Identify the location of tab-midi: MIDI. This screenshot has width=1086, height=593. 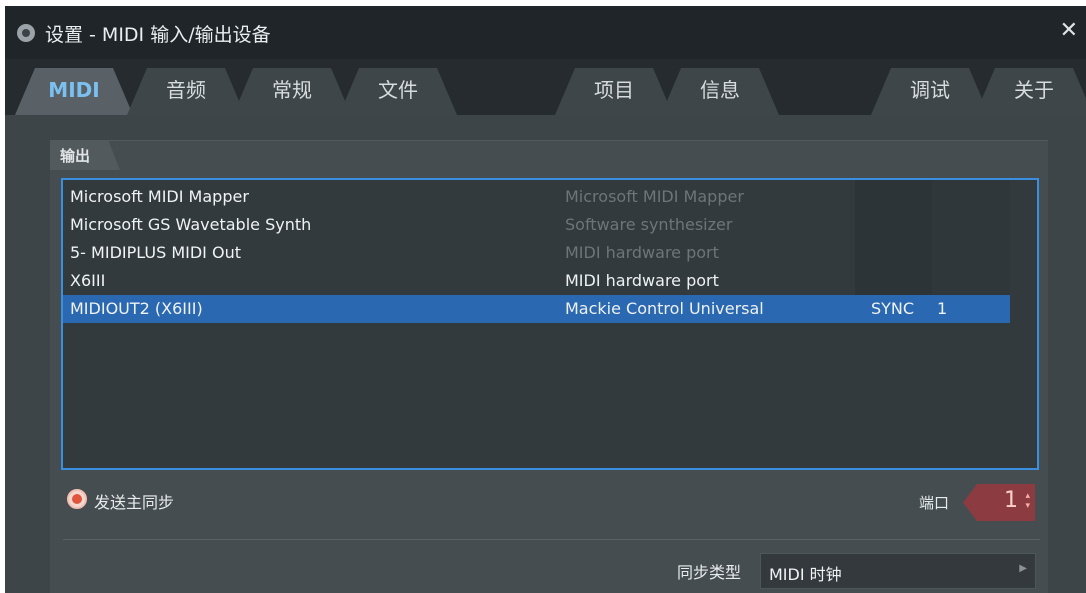
(74, 91).